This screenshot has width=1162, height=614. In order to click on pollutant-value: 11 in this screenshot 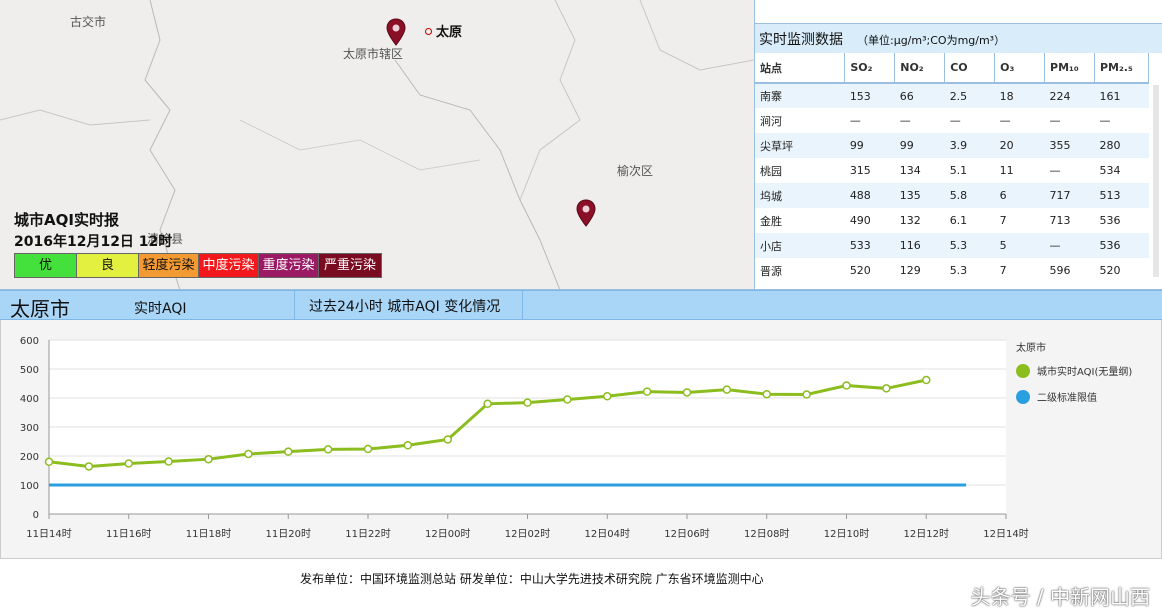, I will do `click(1006, 170)`.